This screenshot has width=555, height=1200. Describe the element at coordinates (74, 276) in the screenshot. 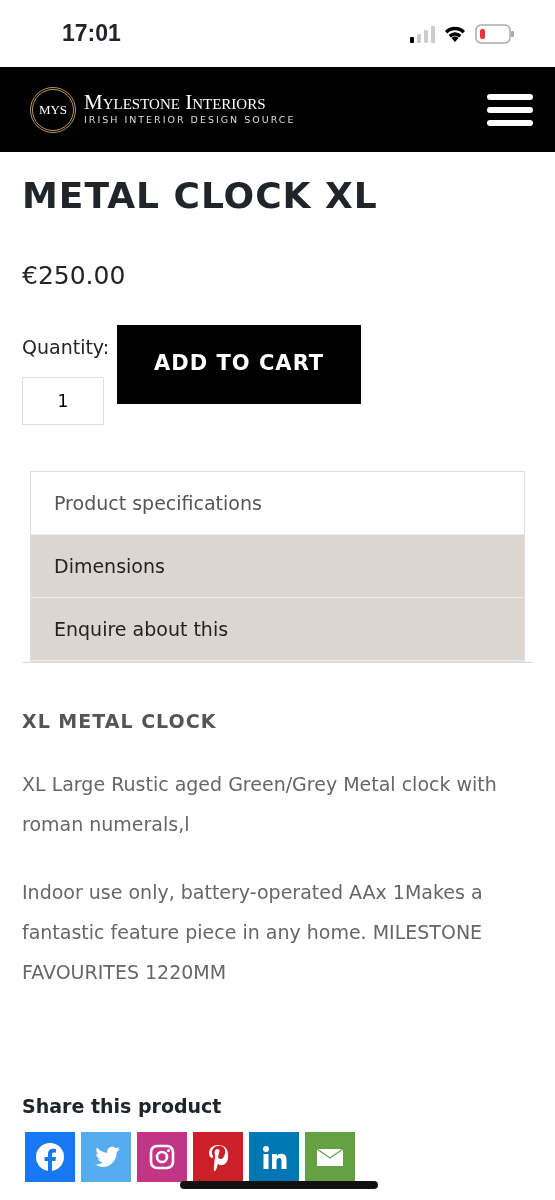

I see `product-price: €250.00` at that location.